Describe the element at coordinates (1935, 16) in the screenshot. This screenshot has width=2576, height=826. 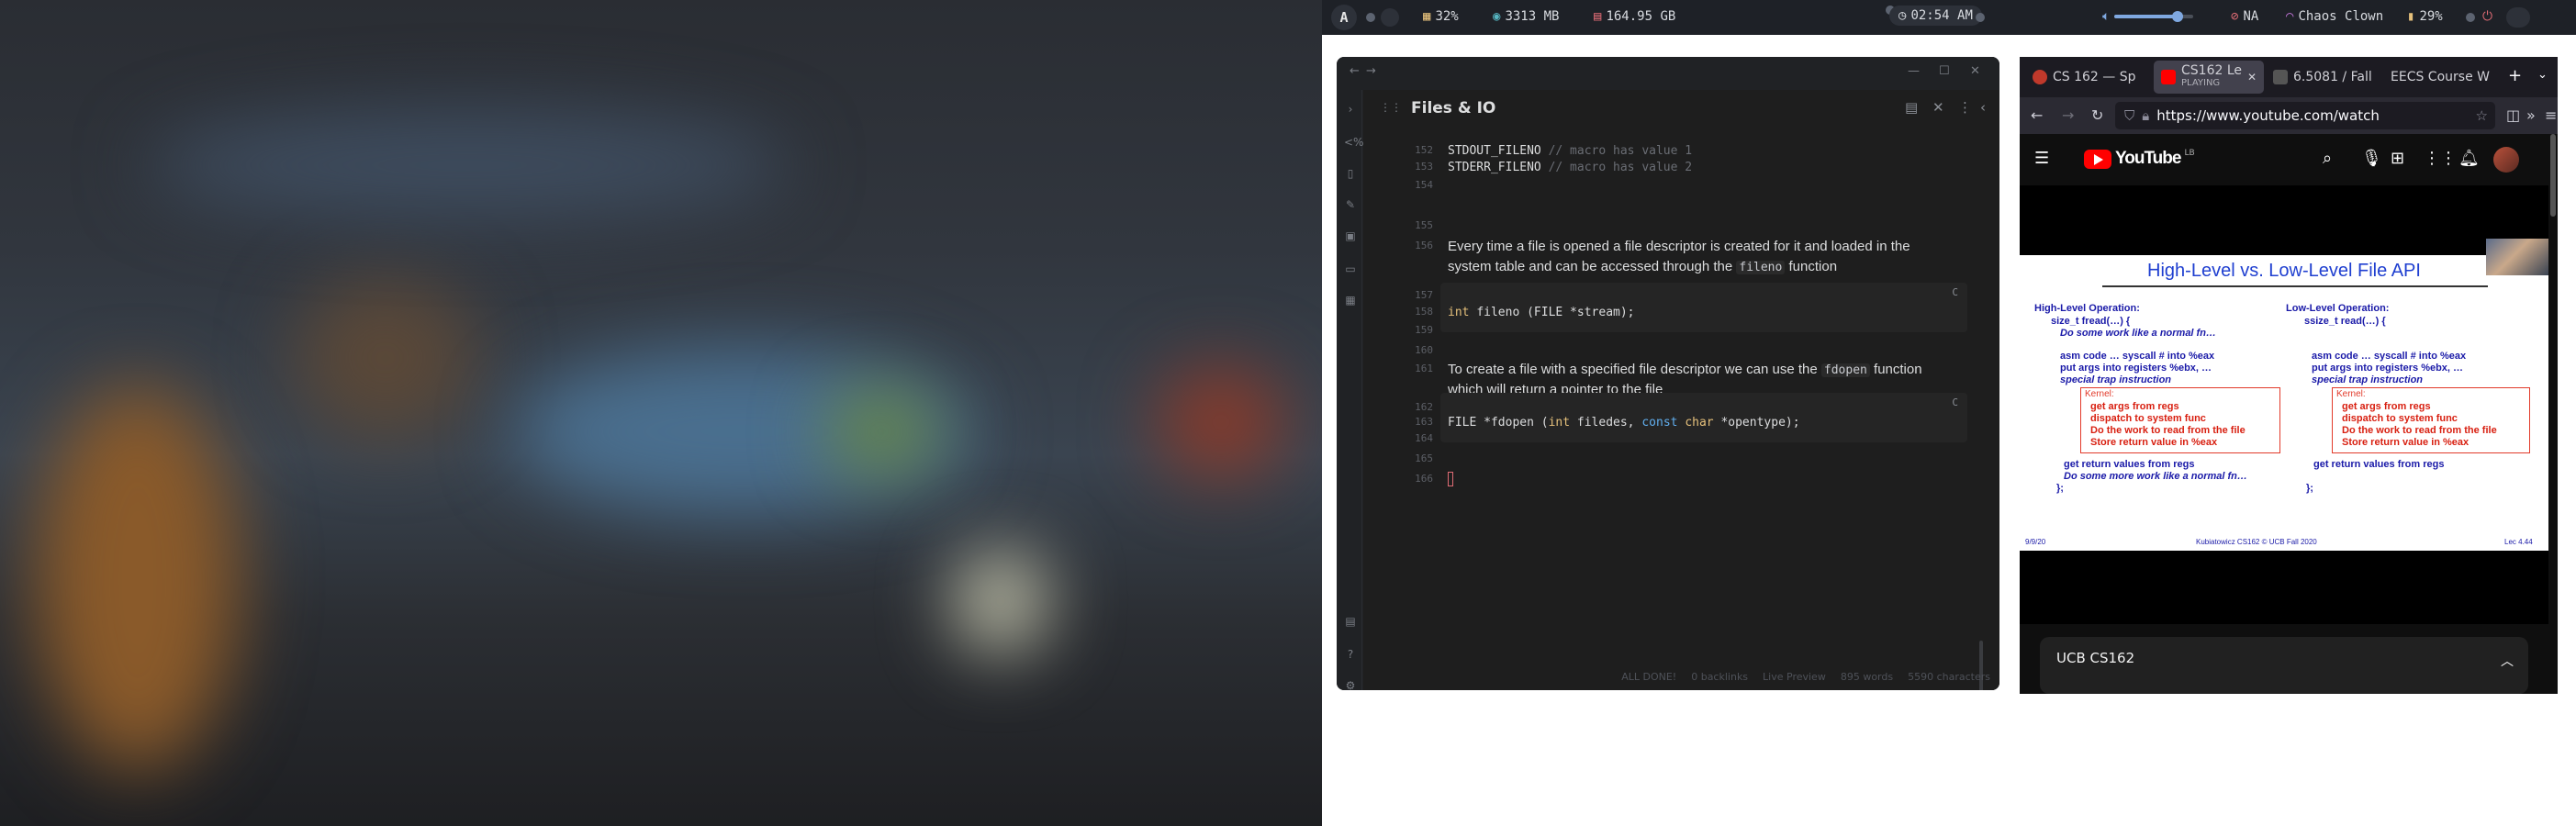
I see `clock: ◷ 02:54 AM` at that location.